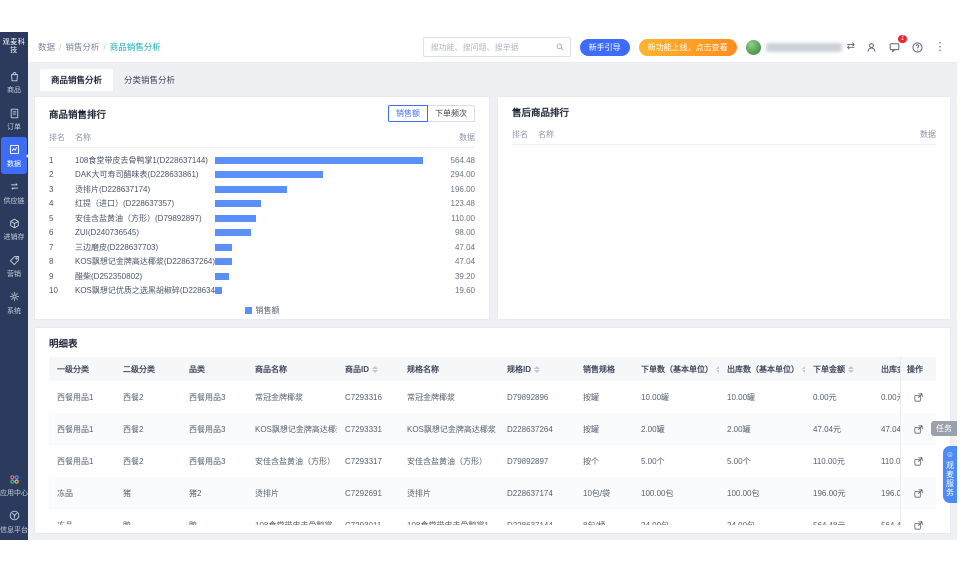  I want to click on chart-icon, so click(14, 150).